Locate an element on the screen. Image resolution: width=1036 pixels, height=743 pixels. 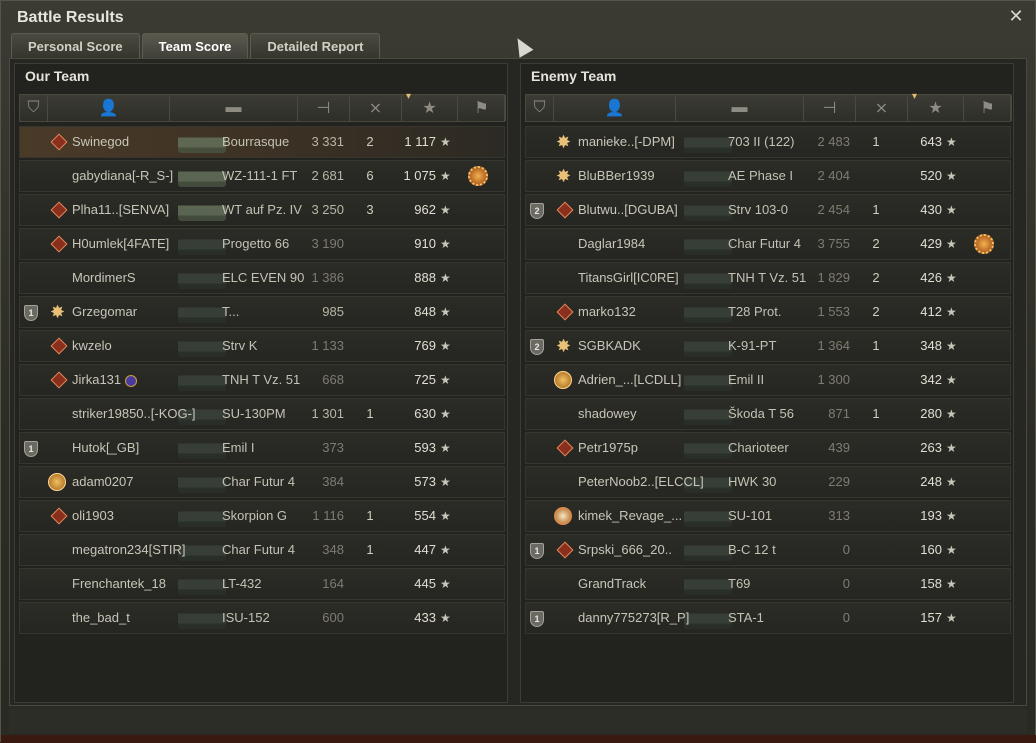
our-team-player-row: 1 Hutok[_GB] Emil I 373 593 ★ is located at coordinates (262, 448).